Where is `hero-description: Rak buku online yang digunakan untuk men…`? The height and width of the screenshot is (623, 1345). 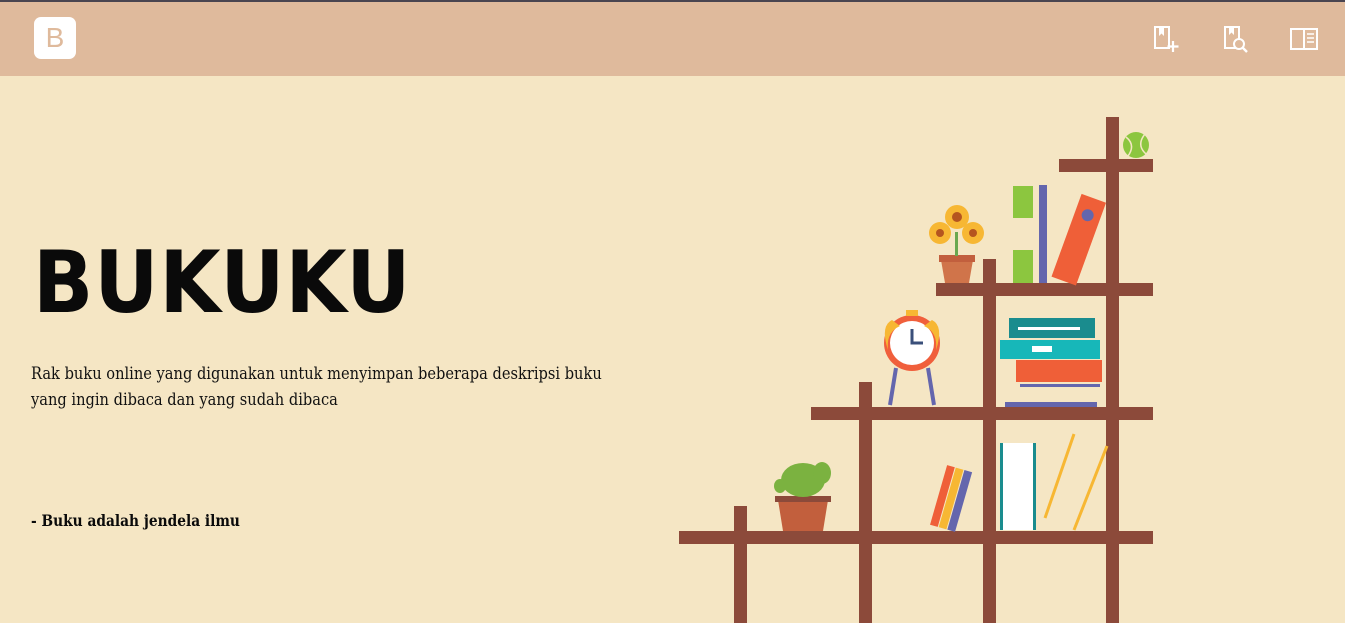 hero-description: Rak buku online yang digunakan untuk men… is located at coordinates (316, 387).